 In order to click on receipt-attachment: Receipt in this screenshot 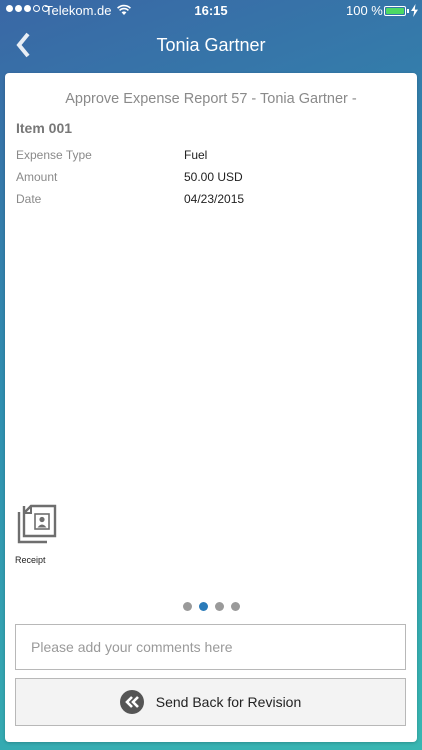, I will do `click(39, 531)`.